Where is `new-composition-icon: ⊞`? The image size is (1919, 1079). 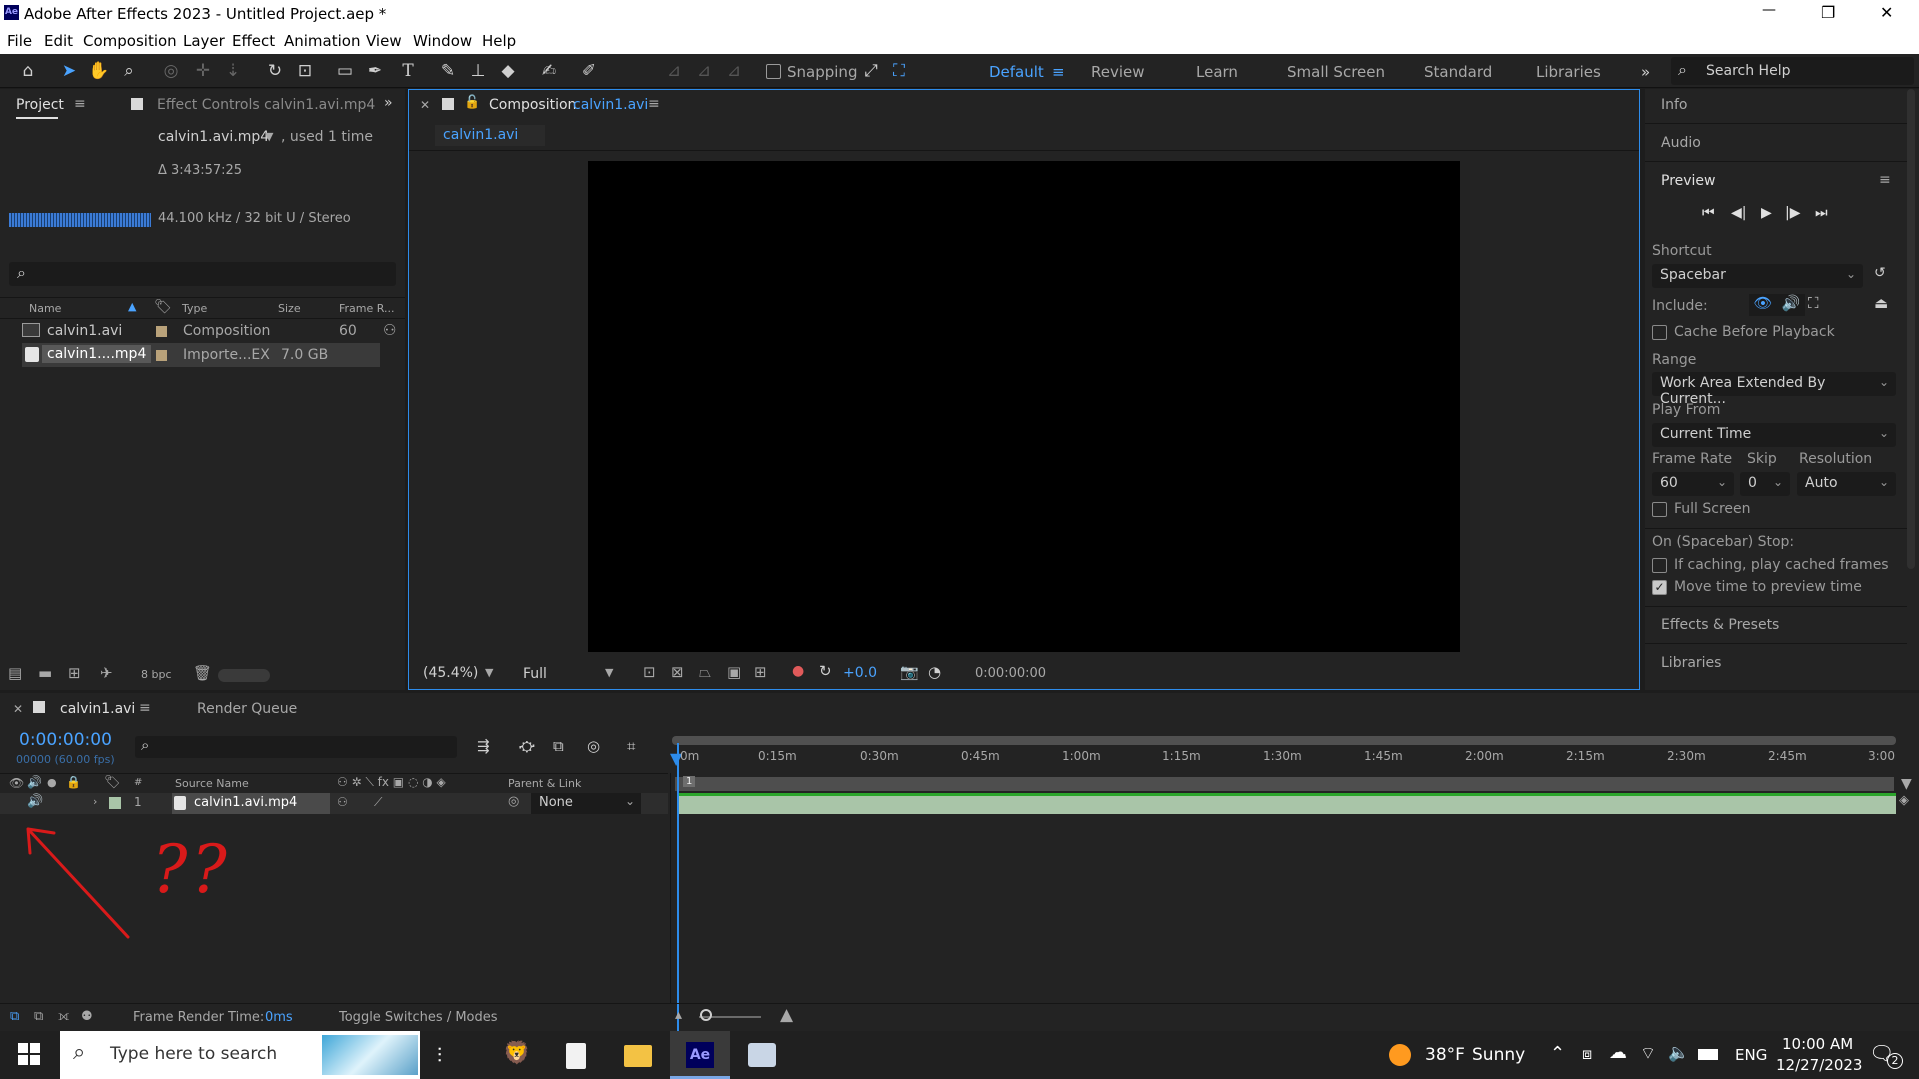 new-composition-icon: ⊞ is located at coordinates (74, 673).